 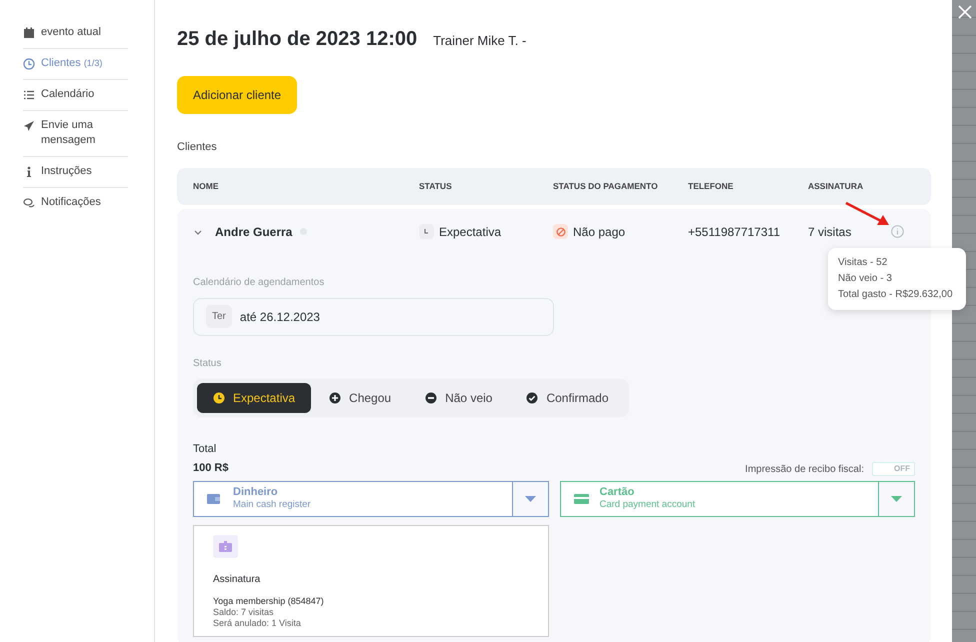 What do you see at coordinates (254, 397) in the screenshot?
I see `status-option: Expectativa` at bounding box center [254, 397].